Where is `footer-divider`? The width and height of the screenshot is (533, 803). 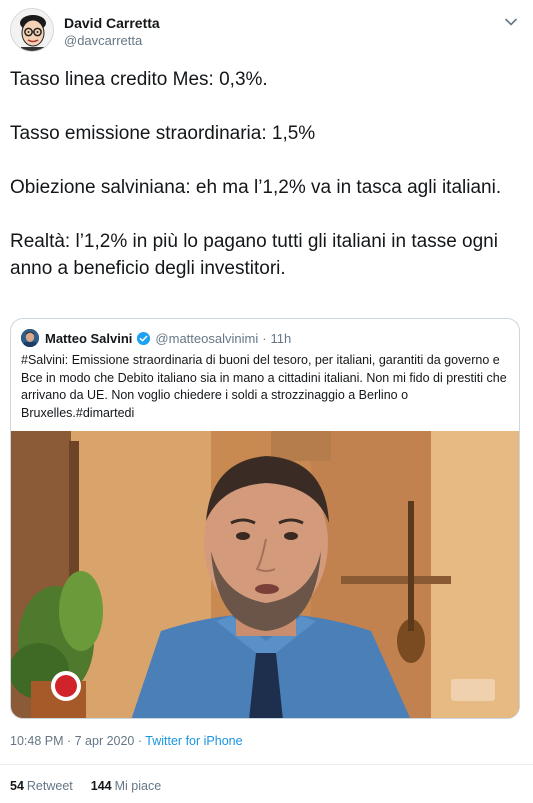
footer-divider is located at coordinates (266, 764).